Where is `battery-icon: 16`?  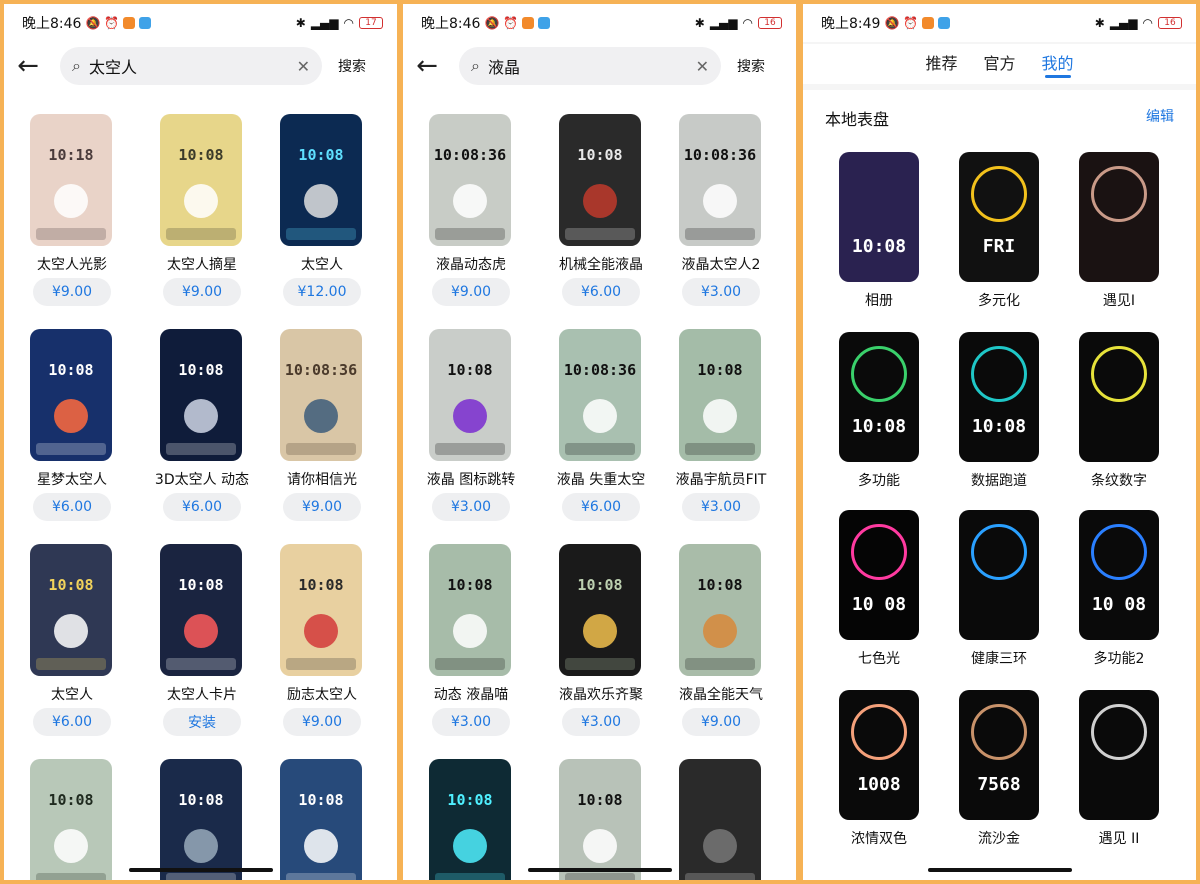
battery-icon: 16 is located at coordinates (770, 23).